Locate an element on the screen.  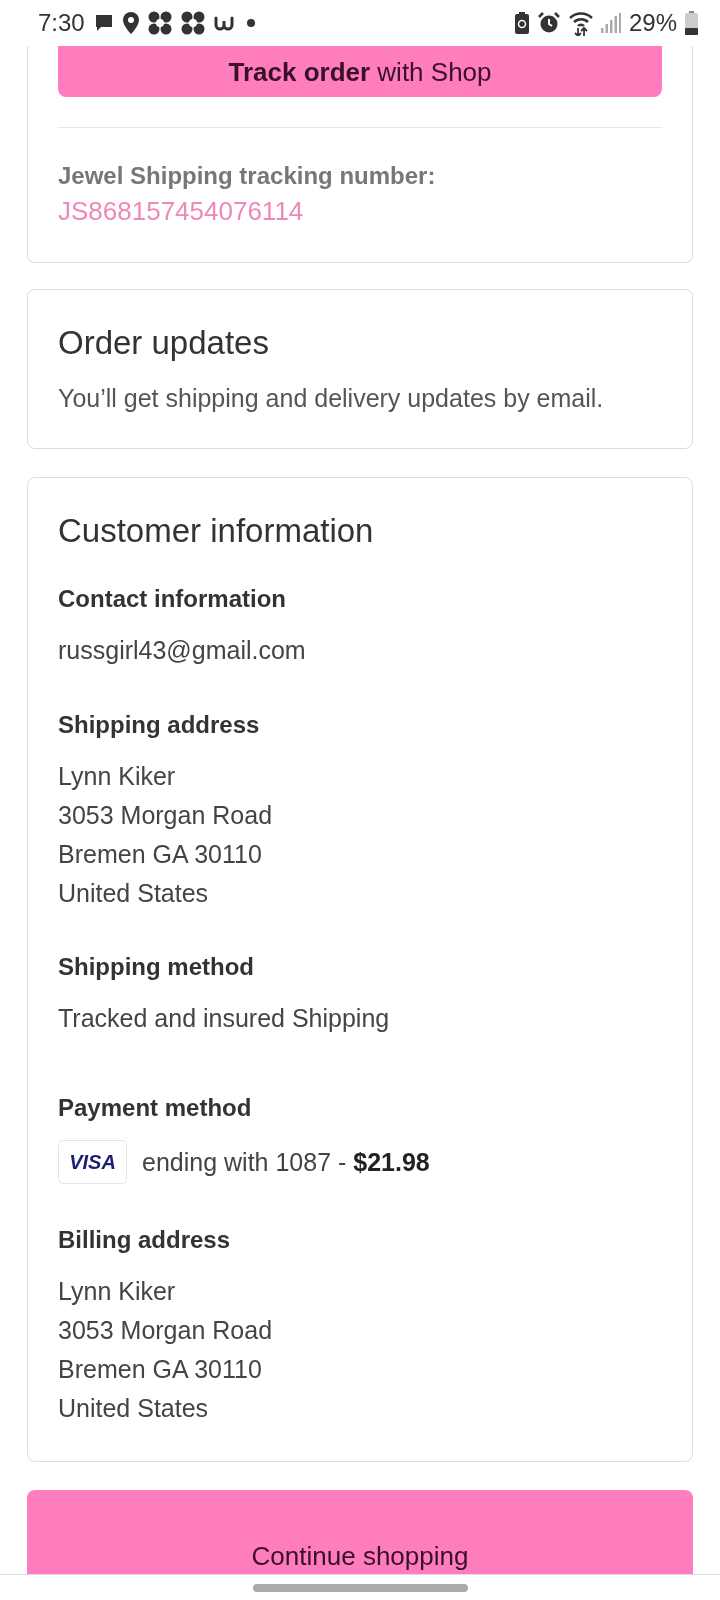
wifi-icon is located at coordinates (580, 23).